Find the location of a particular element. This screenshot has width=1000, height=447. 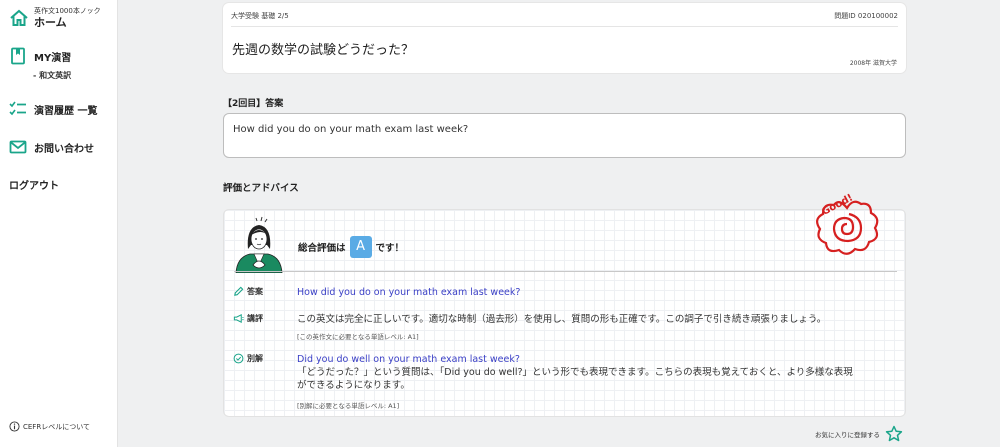

nav-my-practice-sub: - 和文英訳 is located at coordinates (52, 75).